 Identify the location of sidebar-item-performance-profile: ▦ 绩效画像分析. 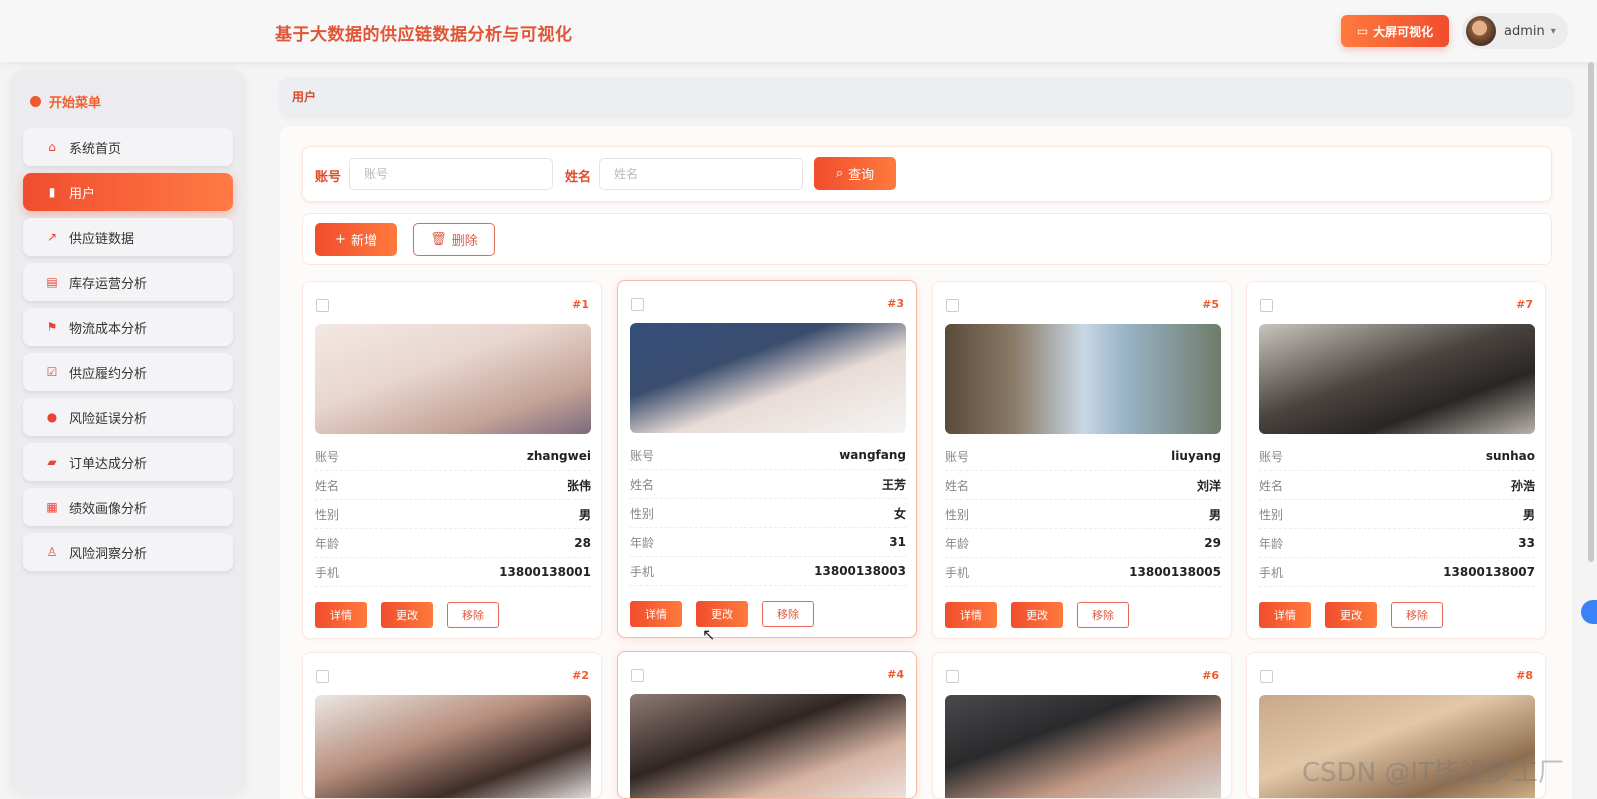
(128, 507).